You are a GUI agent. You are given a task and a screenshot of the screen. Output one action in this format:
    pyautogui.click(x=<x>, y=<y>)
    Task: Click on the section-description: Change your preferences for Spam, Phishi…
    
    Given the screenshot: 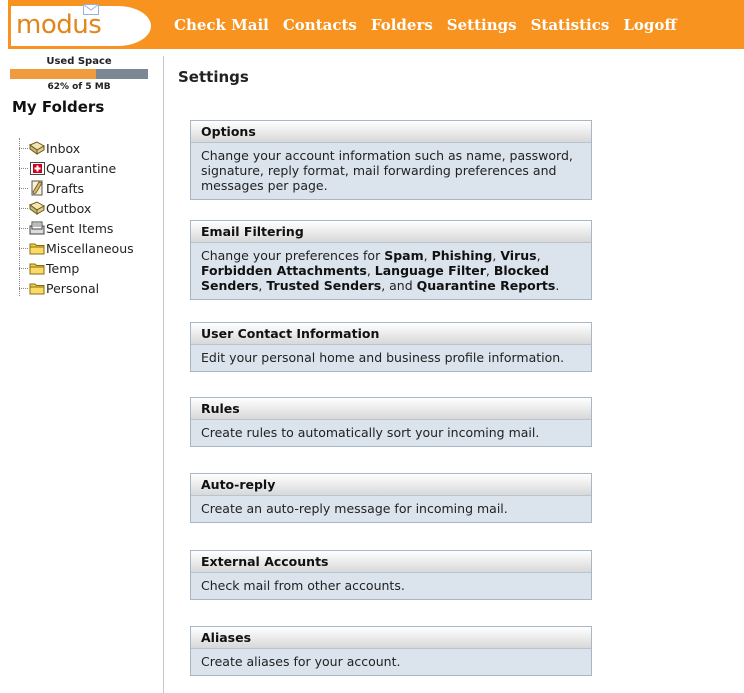 What is the action you would take?
    pyautogui.click(x=380, y=270)
    